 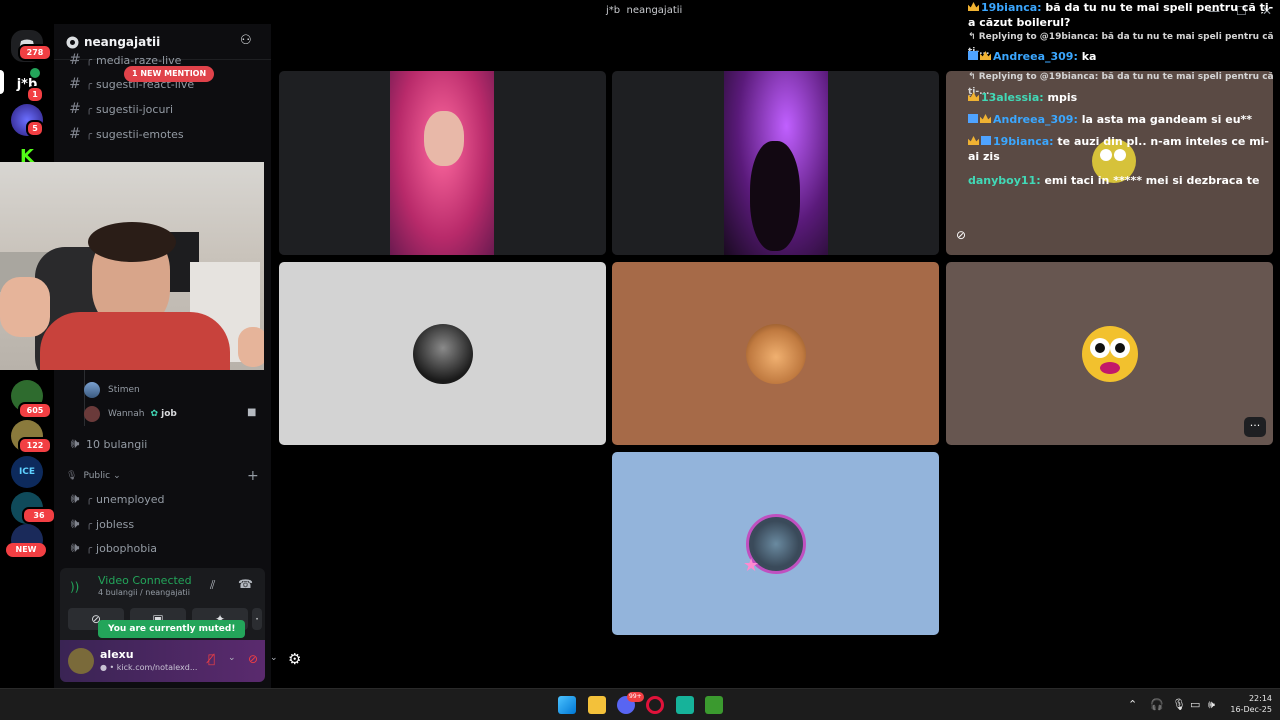 I want to click on channel-sugestii-jocuri: # ╭ sugestii-jocuri, so click(x=118, y=109).